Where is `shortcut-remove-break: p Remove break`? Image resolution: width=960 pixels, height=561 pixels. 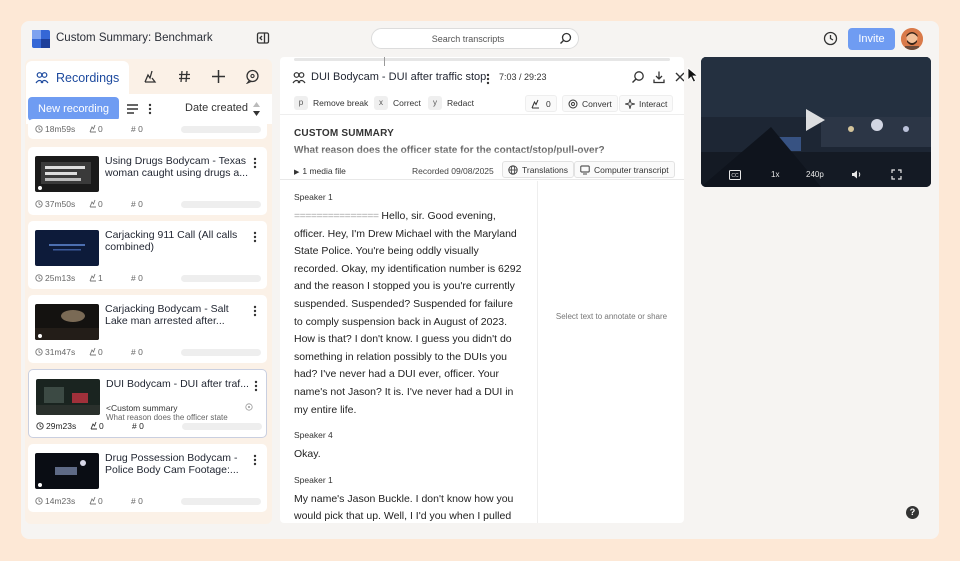 shortcut-remove-break: p Remove break is located at coordinates (331, 103).